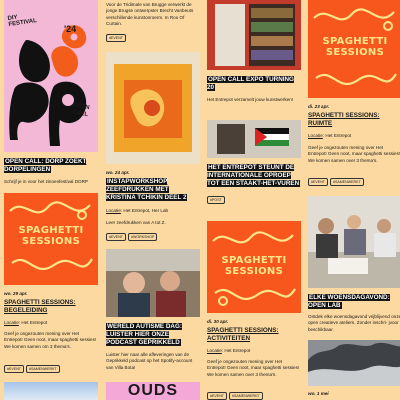 The height and width of the screenshot is (400, 400). I want to click on card-title: SPAGHETTI SESSIONS: ACTIVITEITEN, so click(254, 335).